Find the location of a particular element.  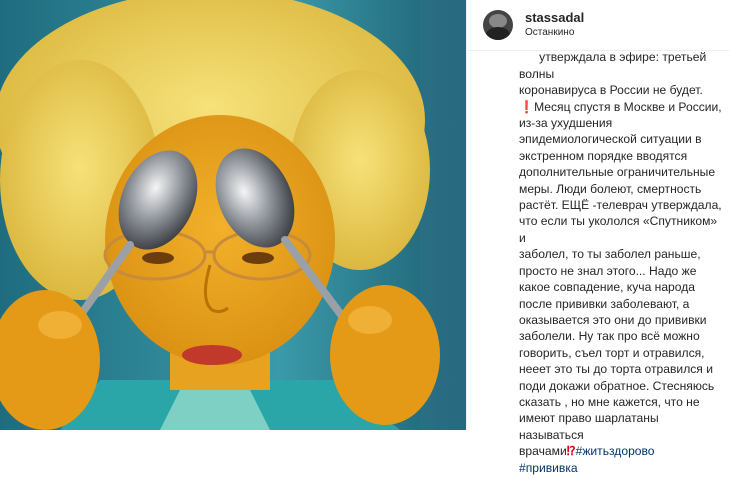

interrobang-emoji-icon: ⁉ is located at coordinates (571, 451).